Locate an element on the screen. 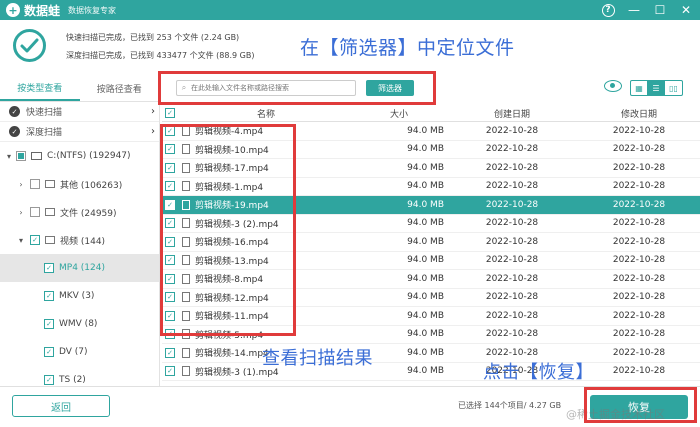 The width and height of the screenshot is (700, 427). tree-item-drive-c: ▾ C:(NTFS) (192947) is located at coordinates (79, 156).